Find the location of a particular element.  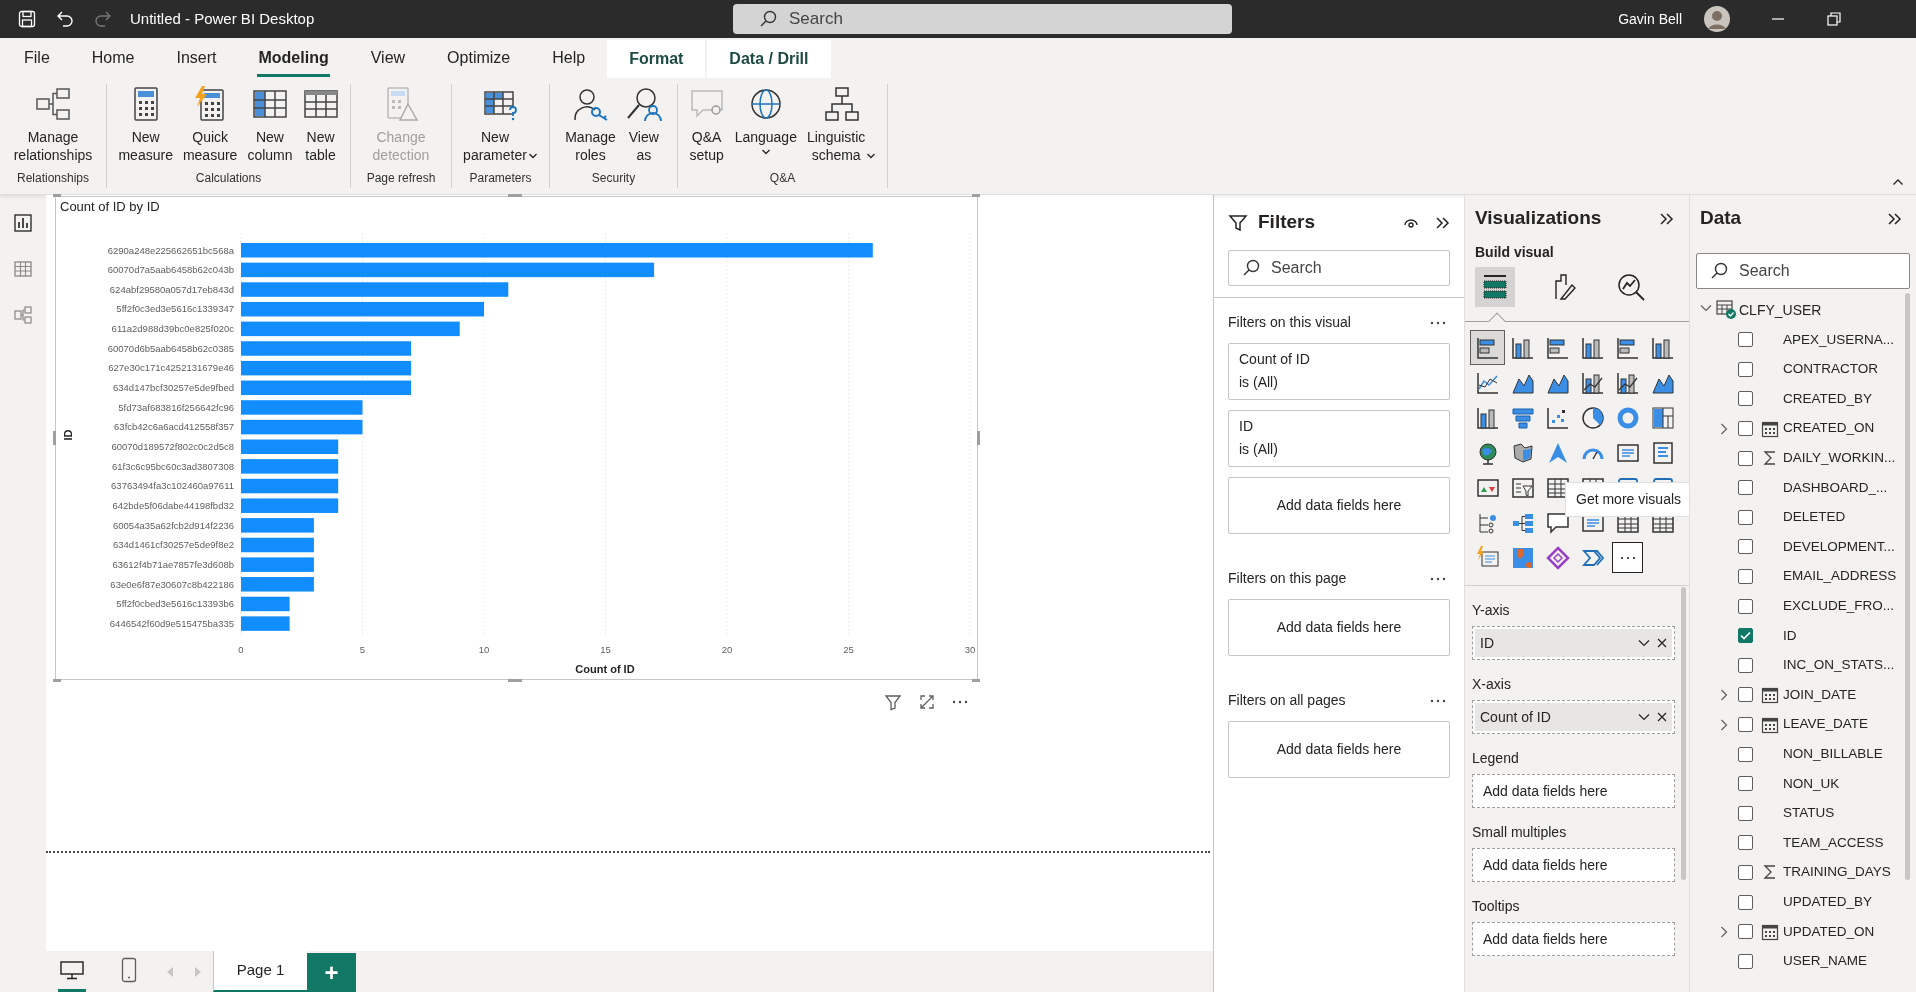

tab: Data / Drill is located at coordinates (769, 59).